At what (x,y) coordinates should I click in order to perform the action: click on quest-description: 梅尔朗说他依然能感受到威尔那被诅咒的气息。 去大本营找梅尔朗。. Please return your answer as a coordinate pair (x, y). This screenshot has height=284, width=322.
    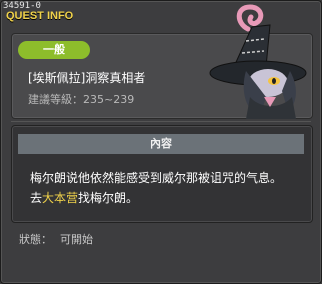
    Looking at the image, I should click on (170, 188).